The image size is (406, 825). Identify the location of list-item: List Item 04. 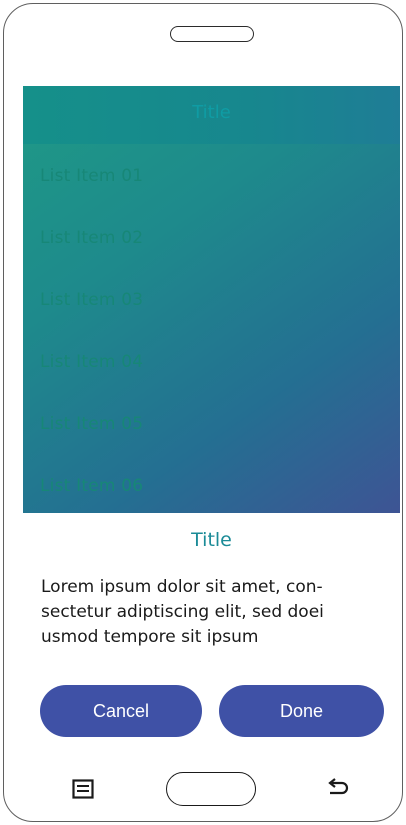
(91, 362).